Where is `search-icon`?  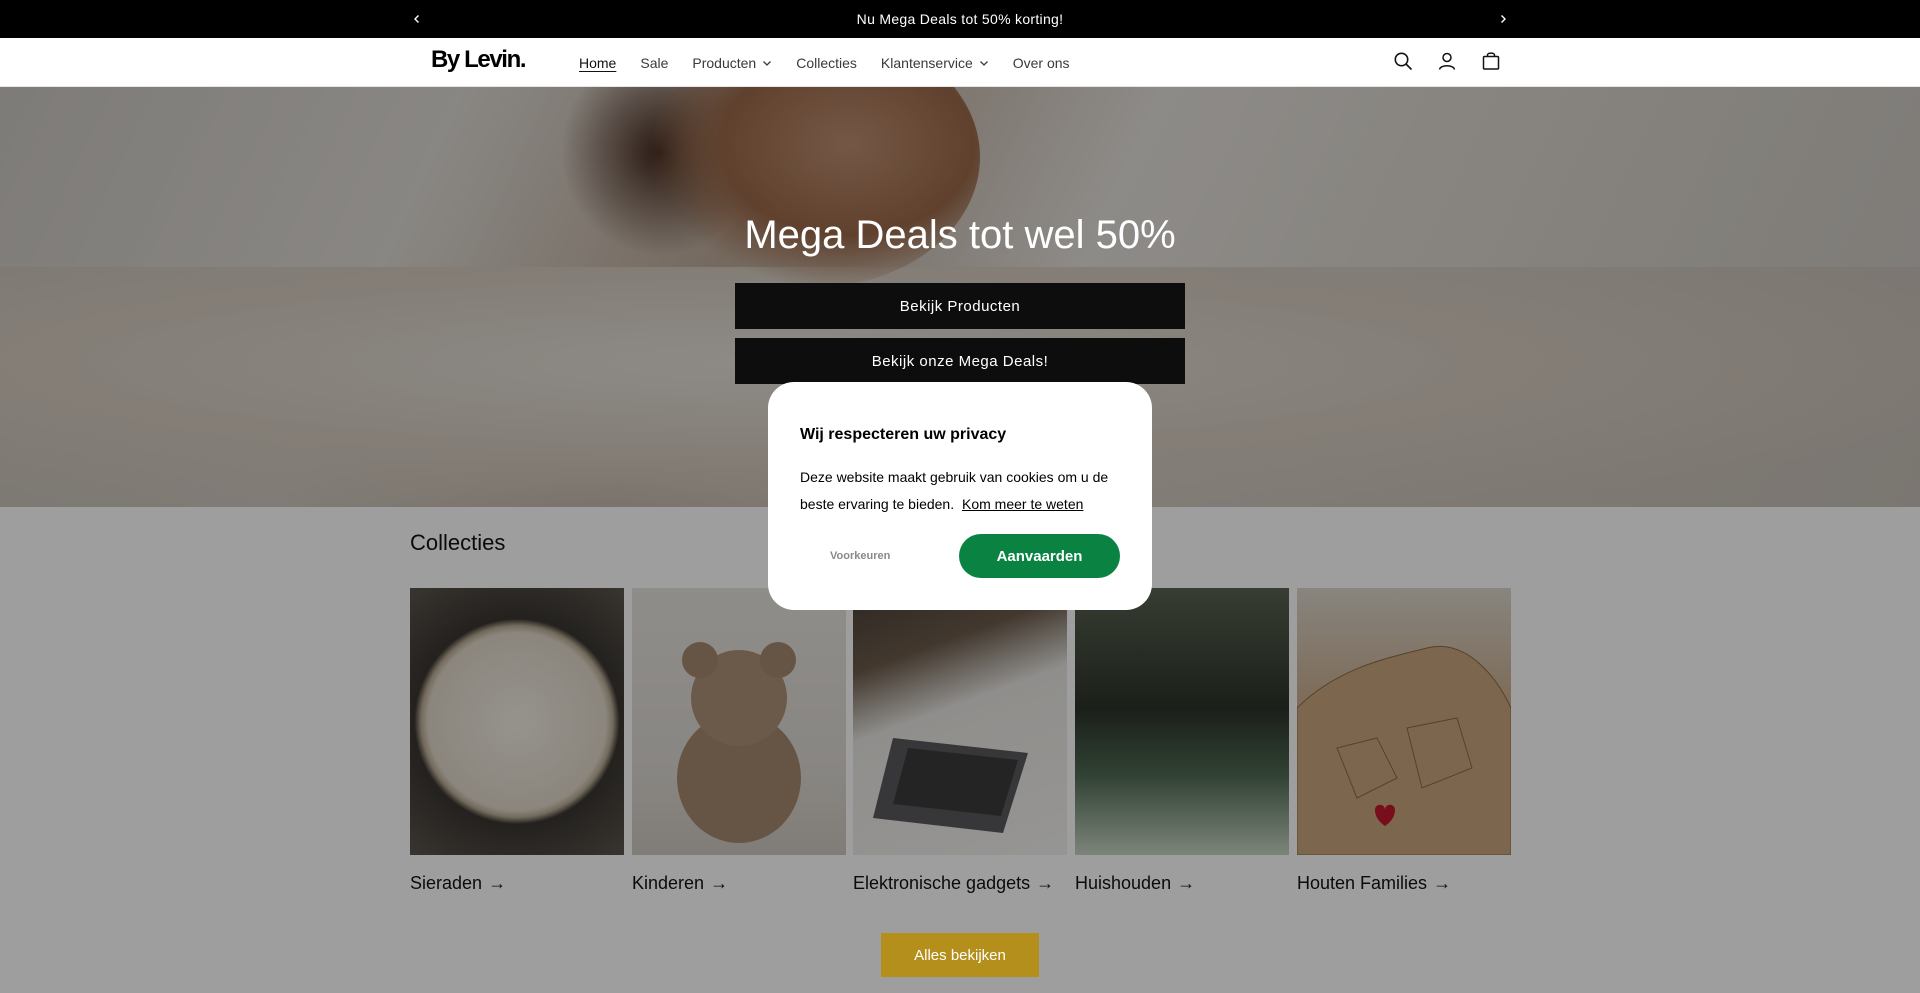
search-icon is located at coordinates (1403, 61).